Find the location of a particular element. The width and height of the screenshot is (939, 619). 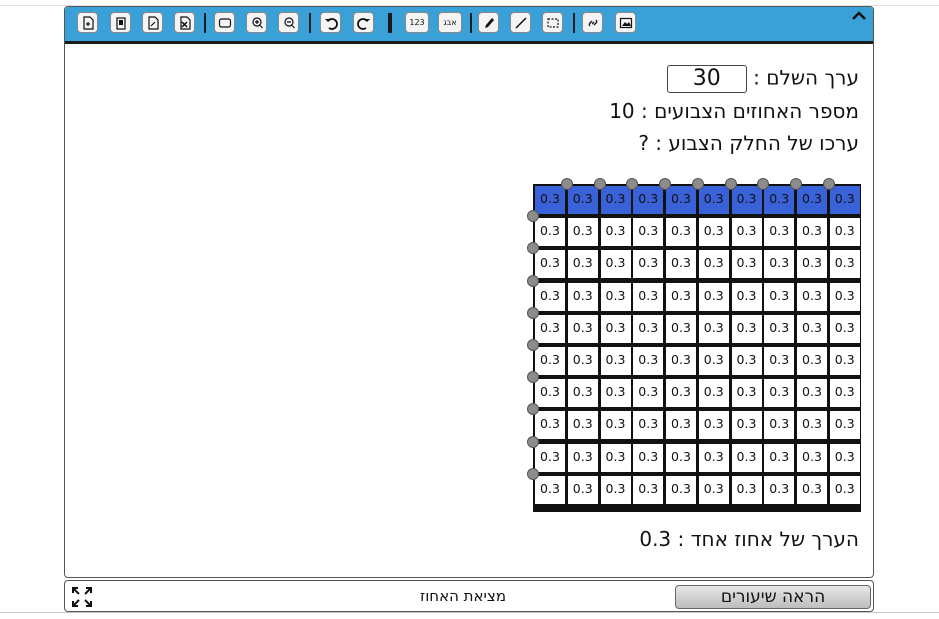

whole-value-input: 30 is located at coordinates (706, 79).